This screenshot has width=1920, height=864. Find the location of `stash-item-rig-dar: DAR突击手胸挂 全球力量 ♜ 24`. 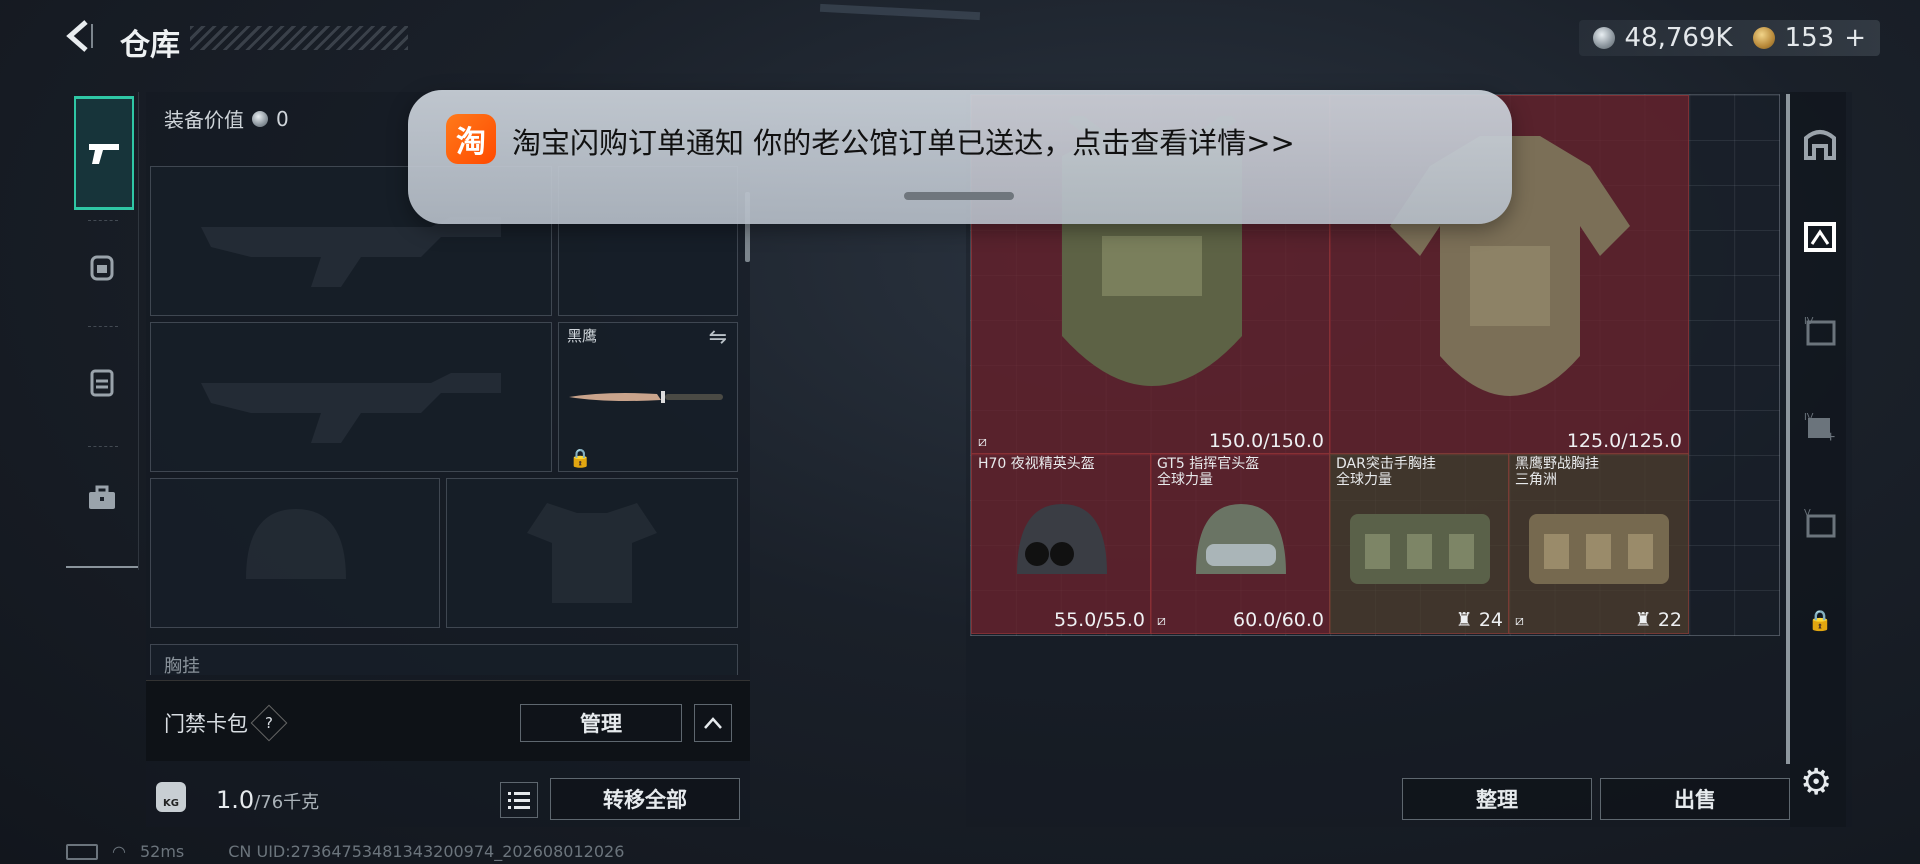

stash-item-rig-dar: DAR突击手胸挂 全球力量 ♜ 24 is located at coordinates (1419, 543).